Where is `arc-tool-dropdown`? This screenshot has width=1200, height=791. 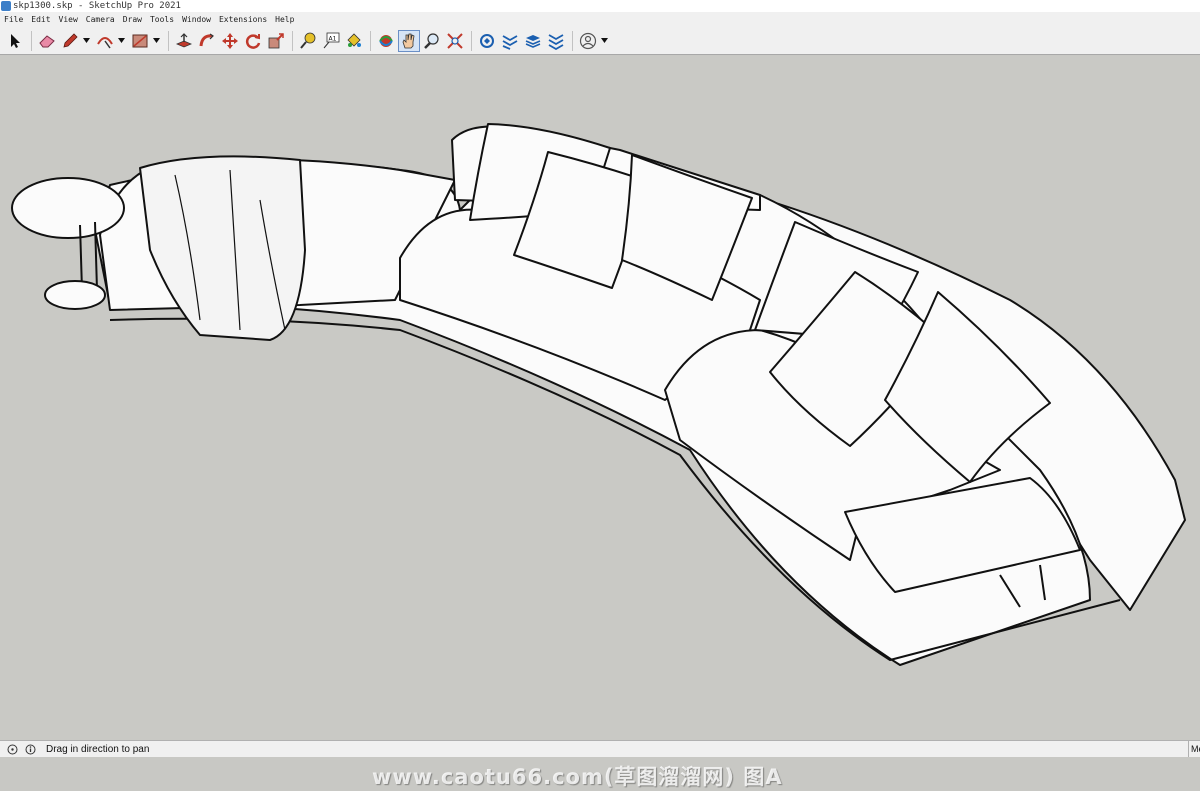
arc-tool-dropdown is located at coordinates (121, 41).